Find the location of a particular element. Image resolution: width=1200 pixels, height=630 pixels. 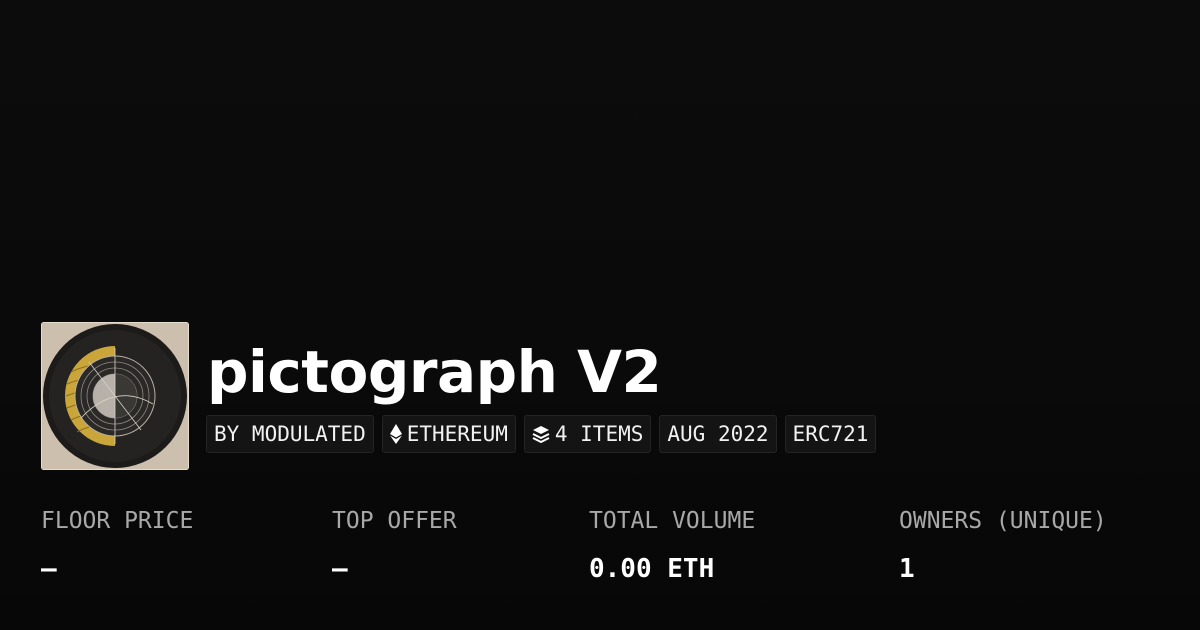

top-offer-value: — is located at coordinates (340, 569).